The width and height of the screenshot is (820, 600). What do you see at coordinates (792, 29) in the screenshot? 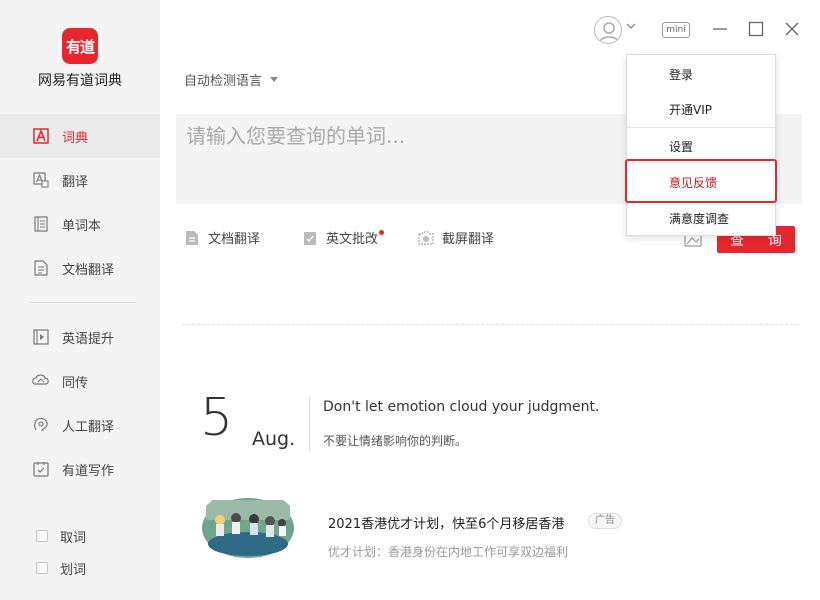
I see `close-icon` at bounding box center [792, 29].